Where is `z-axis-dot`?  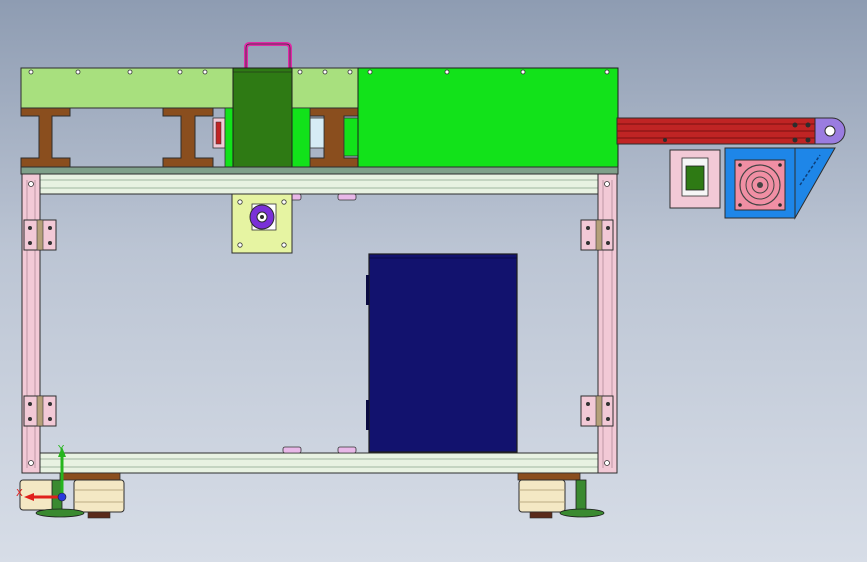
z-axis-dot is located at coordinates (62, 497).